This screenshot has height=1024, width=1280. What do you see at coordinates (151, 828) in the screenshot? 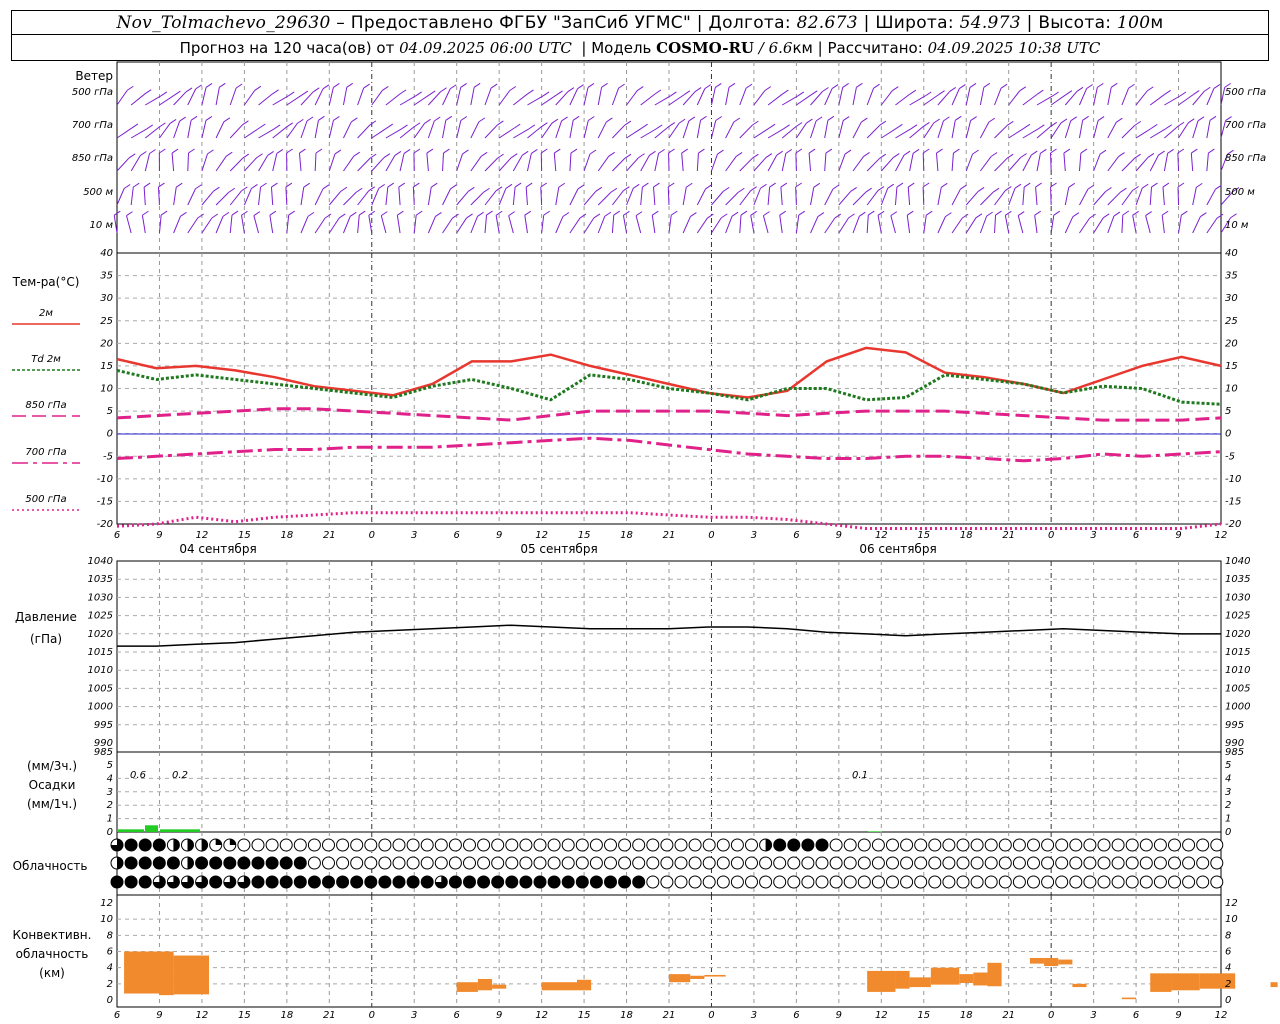
I see `precip-bar` at bounding box center [151, 828].